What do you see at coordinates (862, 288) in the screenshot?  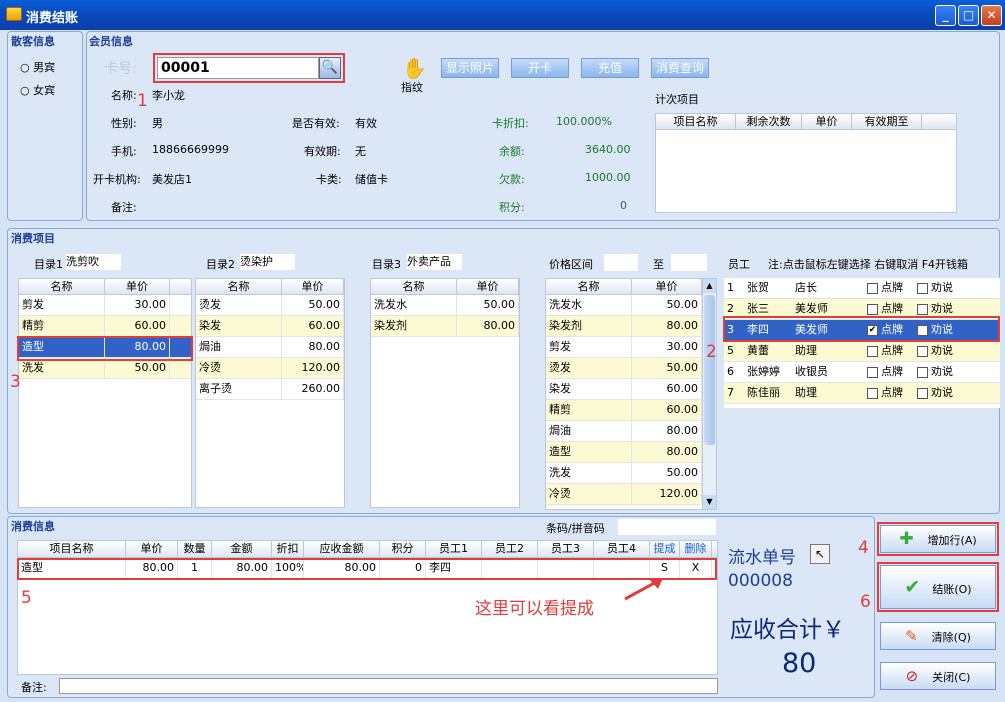 I see `staff-row: 1 张贺 店长 点牌 劝说` at bounding box center [862, 288].